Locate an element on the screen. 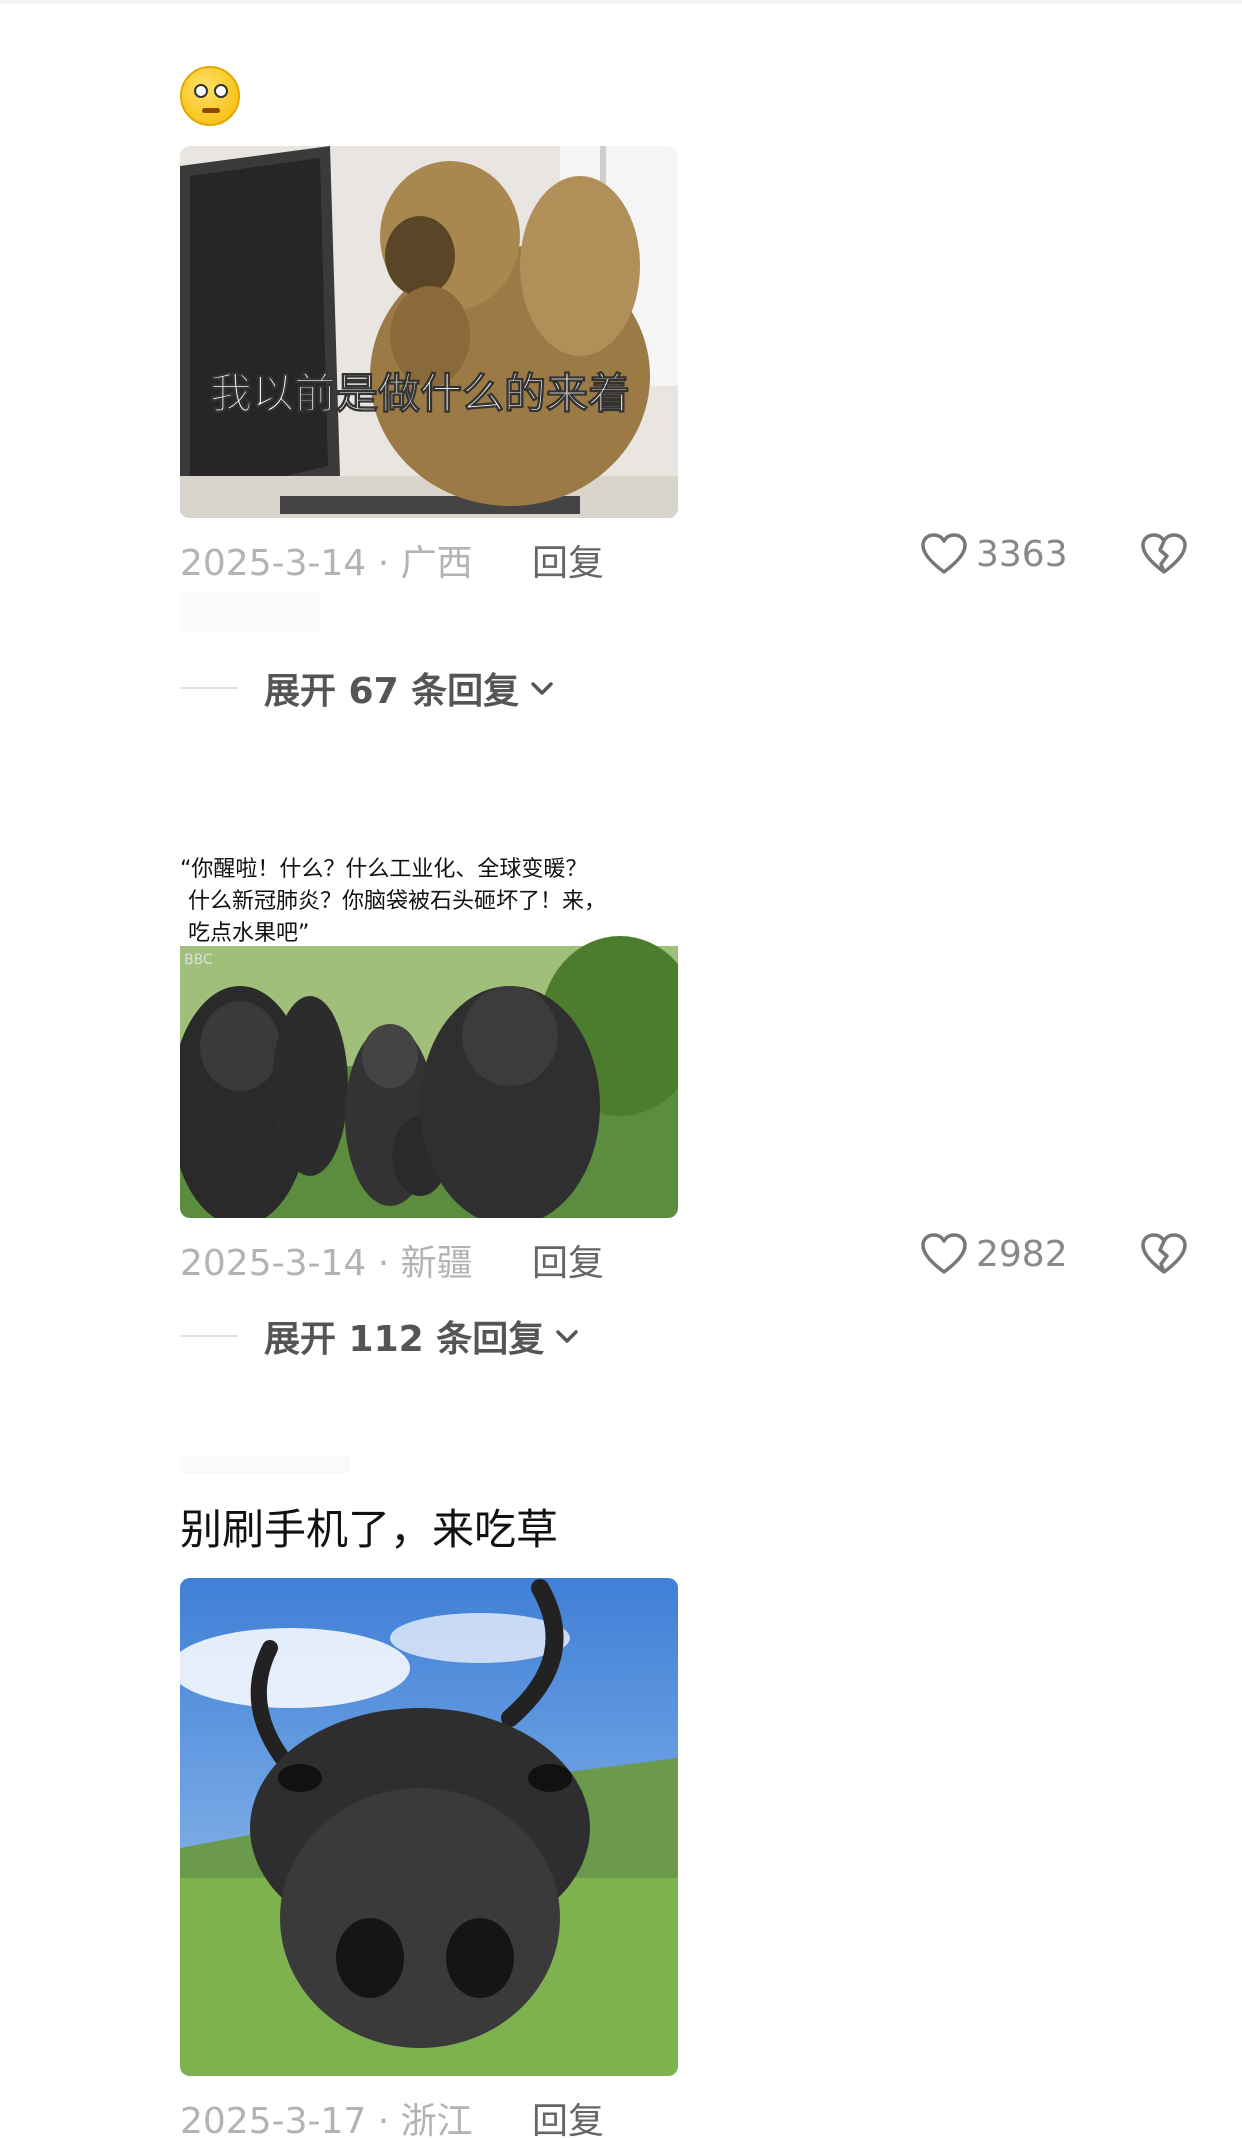 Image resolution: width=1242 pixels, height=2138 pixels. comment-image-monkey: 我以前是做什么的来着 is located at coordinates (429, 332).